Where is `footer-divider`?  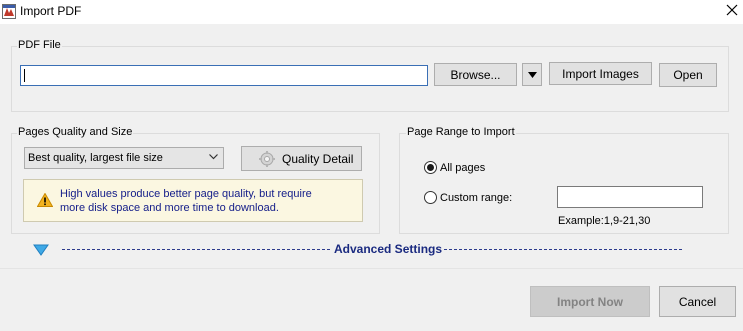
footer-divider is located at coordinates (371, 268).